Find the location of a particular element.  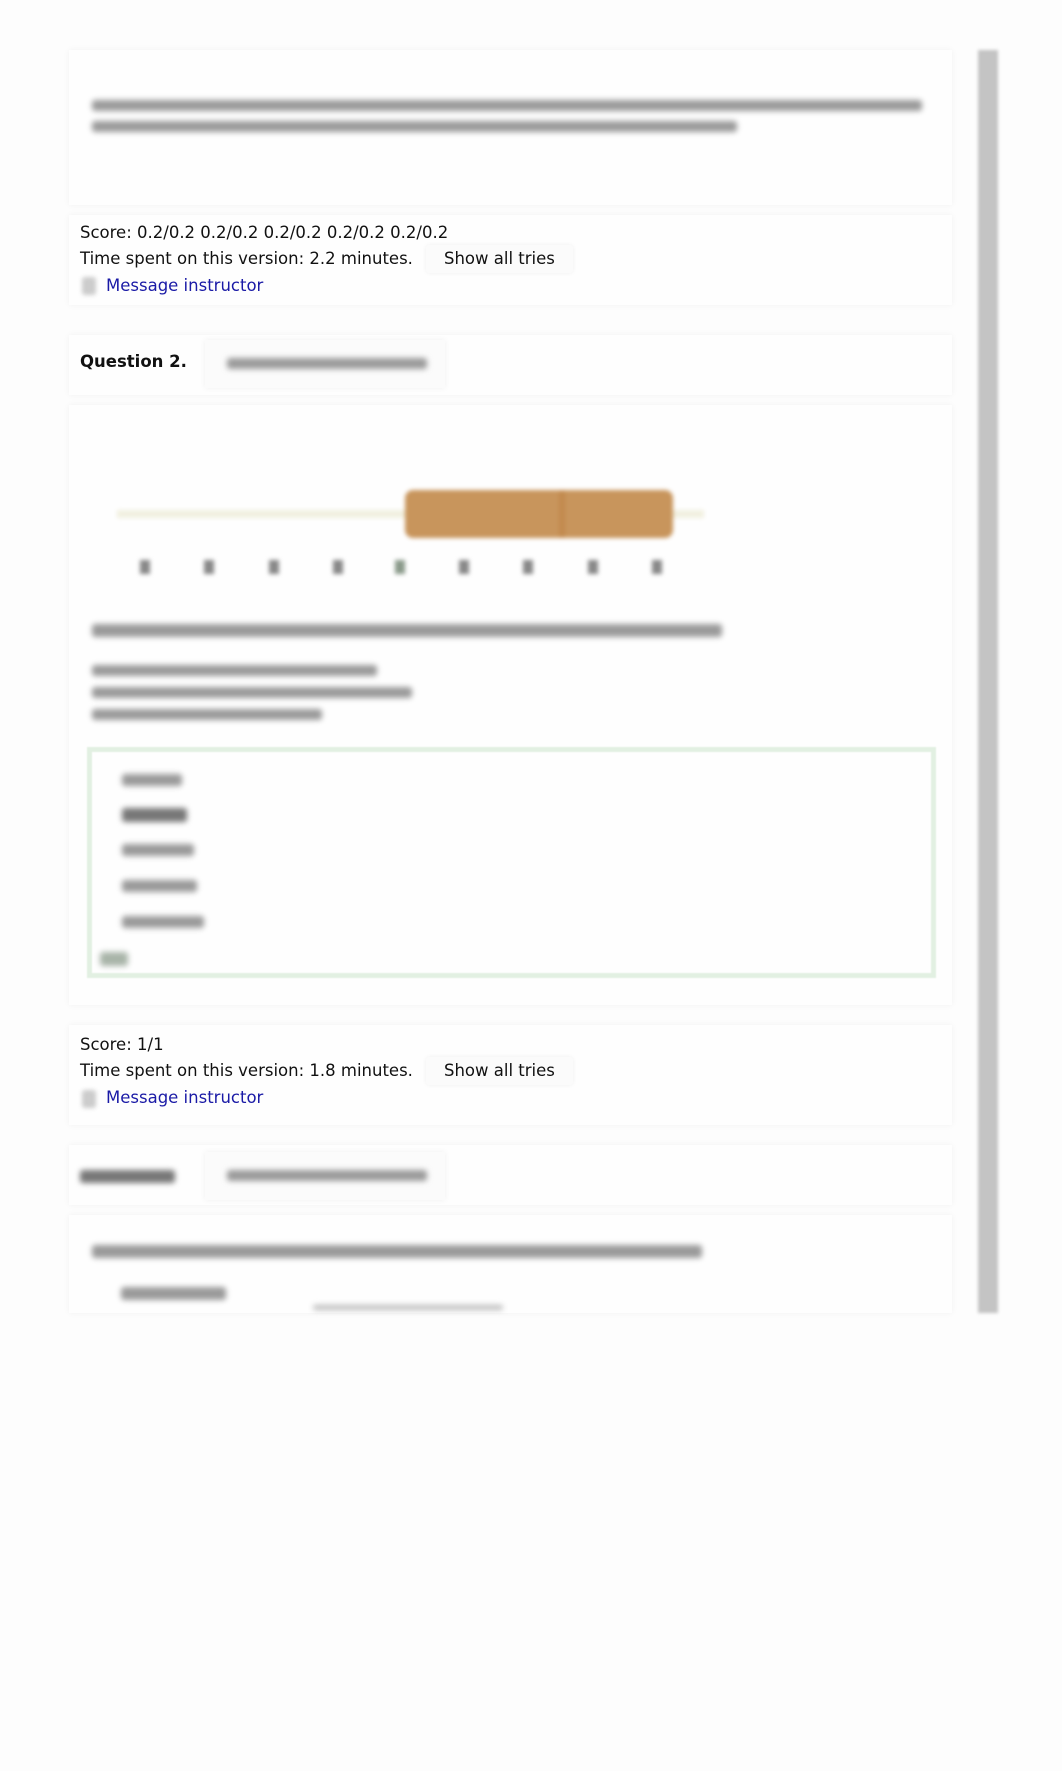

blurred-question-title is located at coordinates (127, 1176).